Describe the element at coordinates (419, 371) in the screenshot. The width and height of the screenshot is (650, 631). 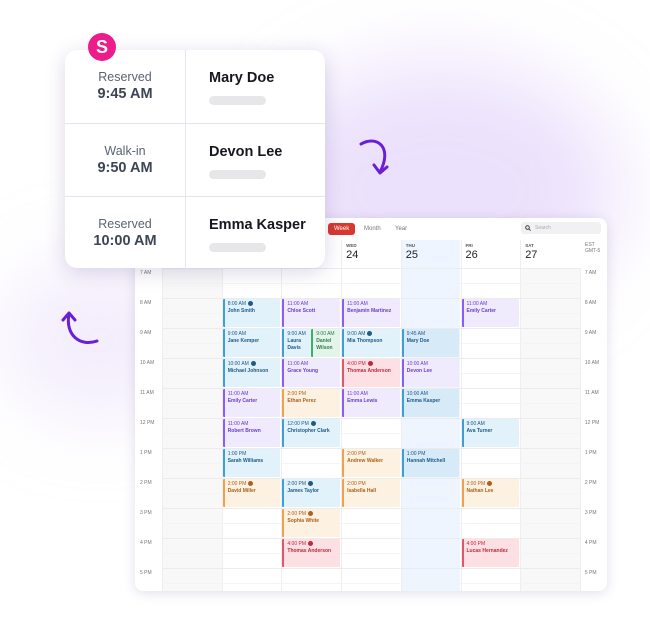
I see `event-name: Devon Lee` at that location.